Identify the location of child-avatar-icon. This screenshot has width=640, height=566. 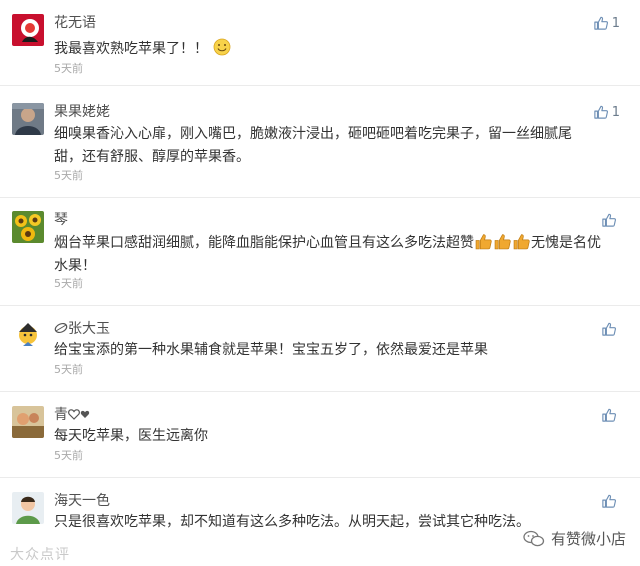
(28, 508).